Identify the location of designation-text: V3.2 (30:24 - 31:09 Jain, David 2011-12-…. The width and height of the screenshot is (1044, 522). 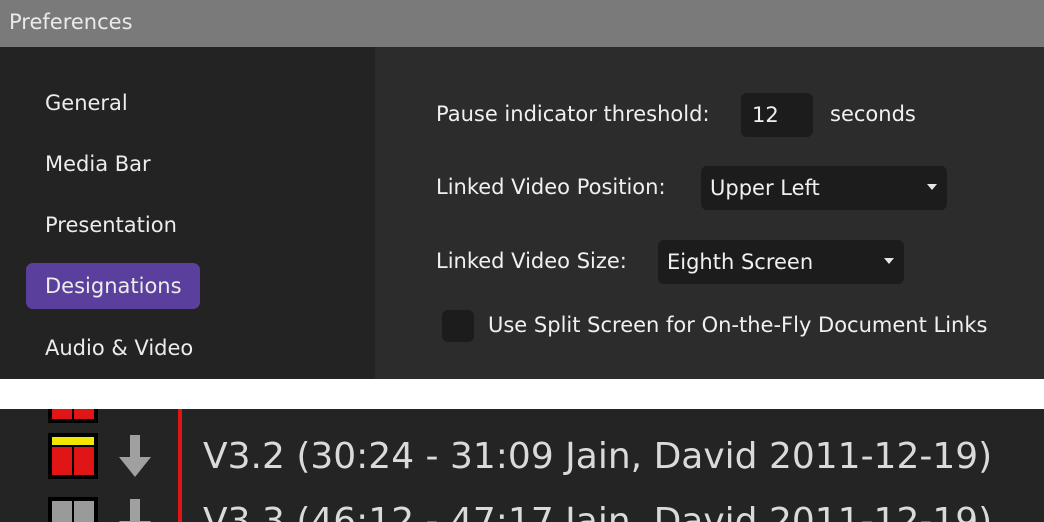
(598, 456).